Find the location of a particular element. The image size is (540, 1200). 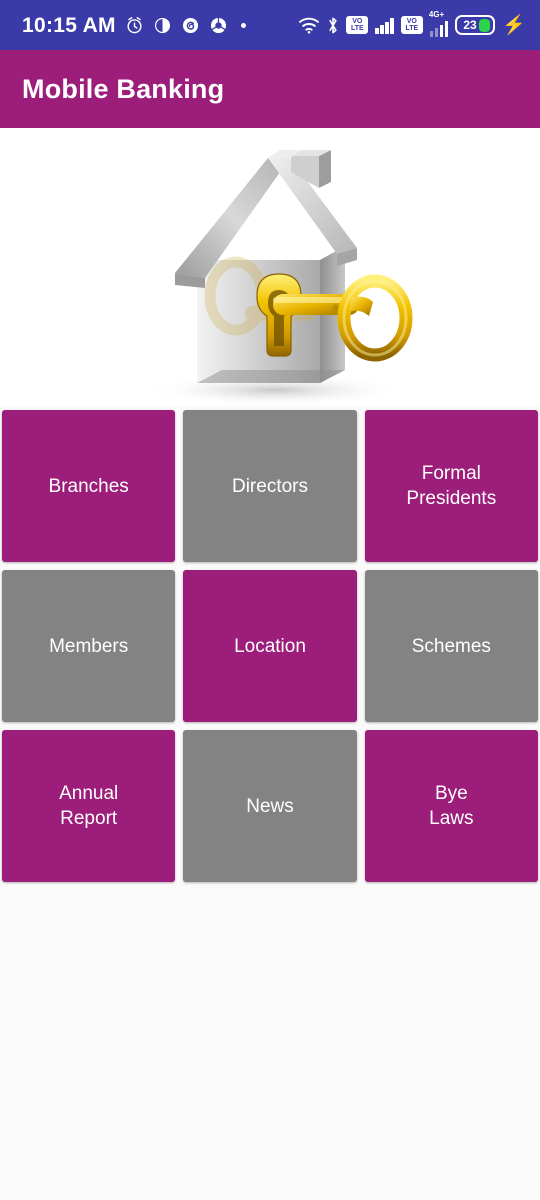

tile-label: Schemes is located at coordinates (451, 646).